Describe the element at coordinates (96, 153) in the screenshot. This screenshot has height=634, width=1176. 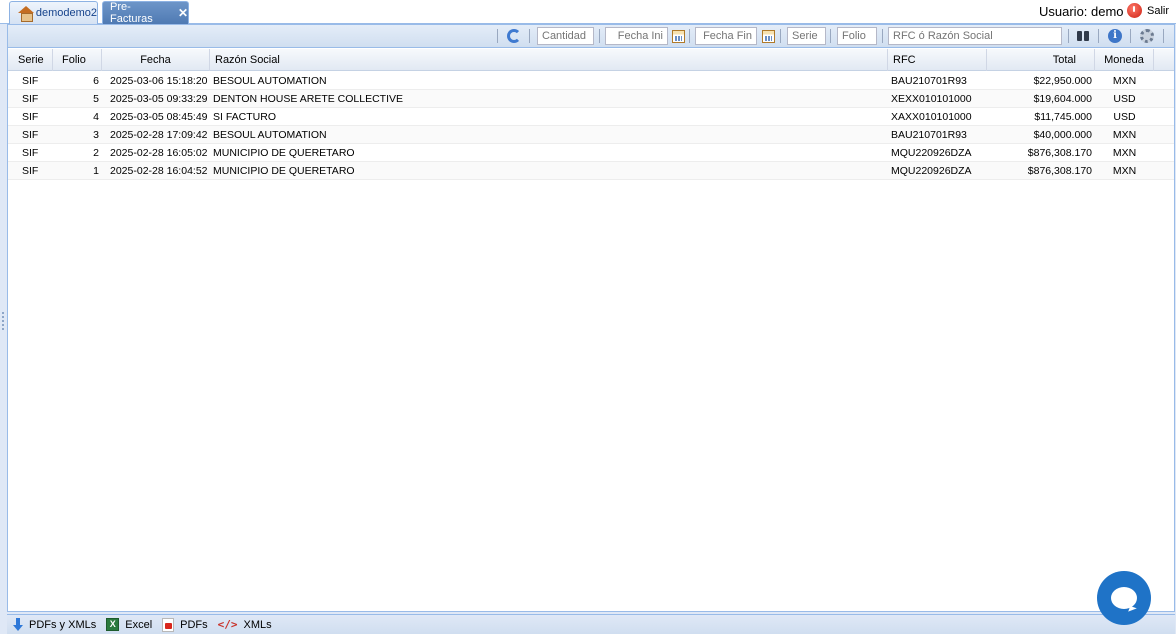
I see `cell-folio: 2` at that location.